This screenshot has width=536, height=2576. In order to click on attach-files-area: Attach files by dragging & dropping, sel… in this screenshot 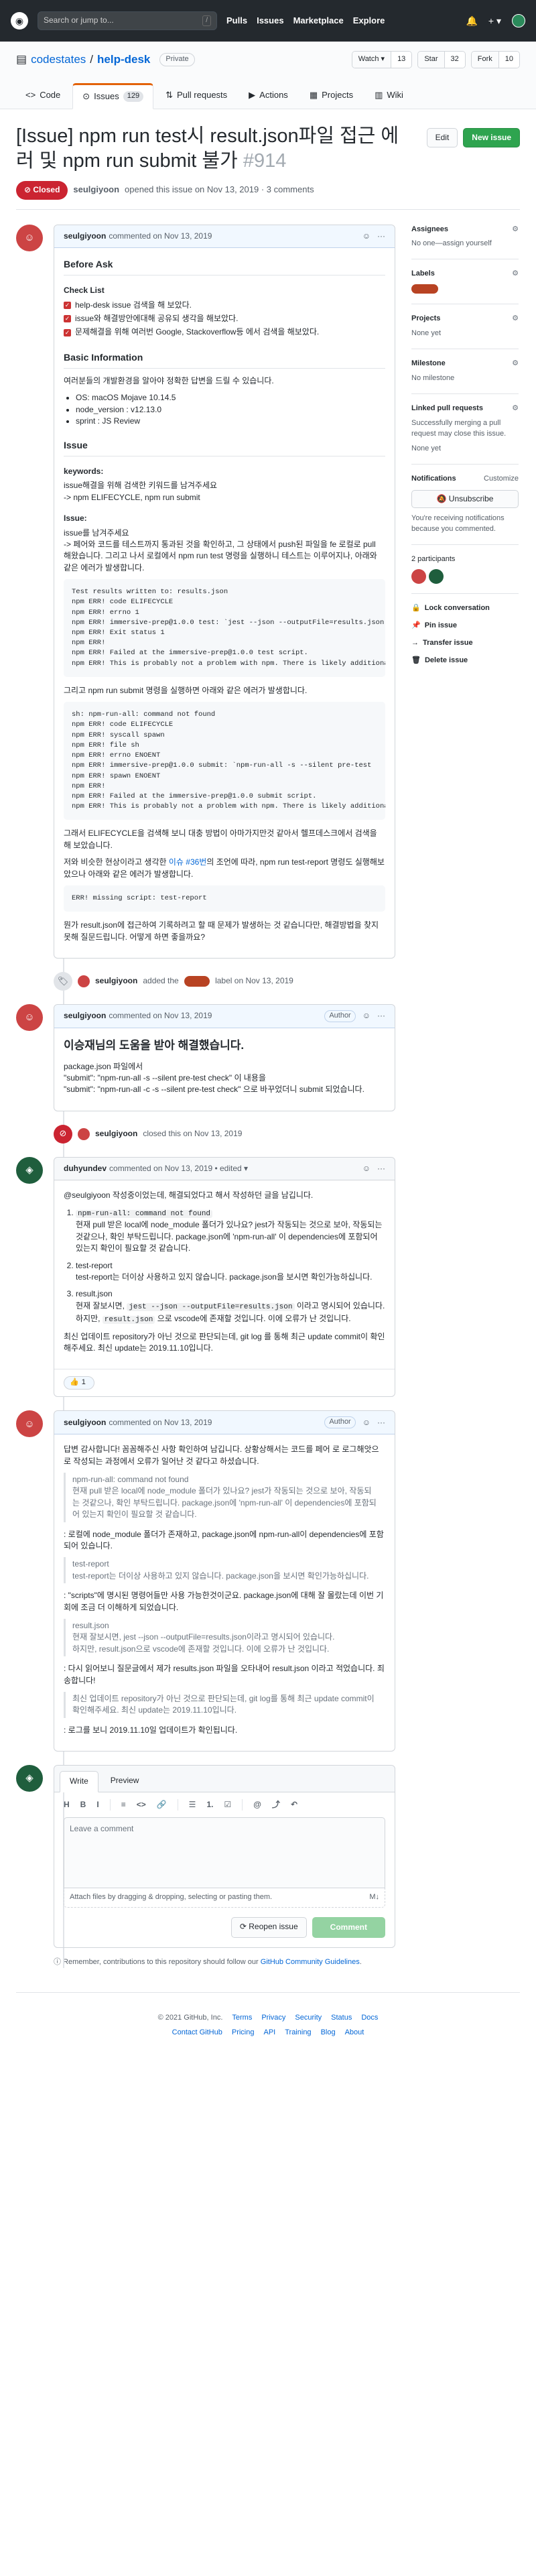, I will do `click(225, 1898)`.